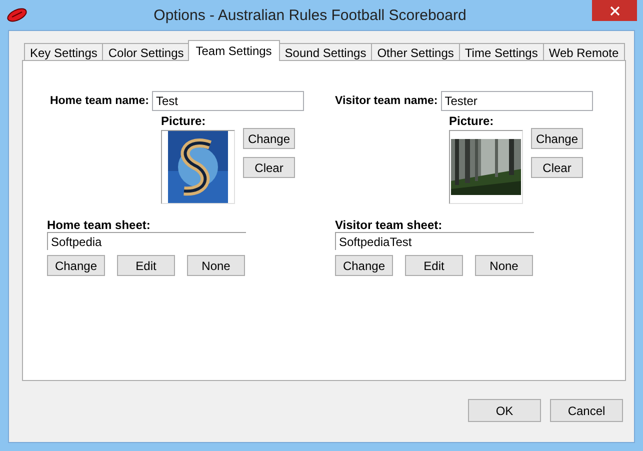  I want to click on close-icon, so click(615, 11).